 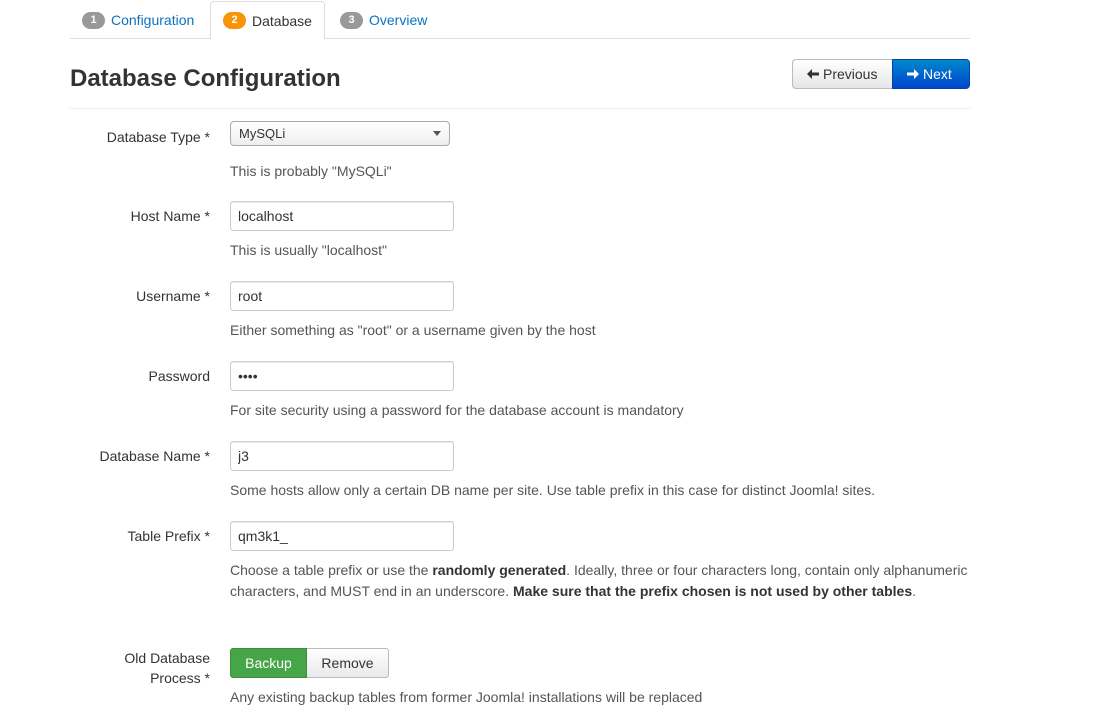 What do you see at coordinates (268, 663) in the screenshot?
I see `backup-button: Backup` at bounding box center [268, 663].